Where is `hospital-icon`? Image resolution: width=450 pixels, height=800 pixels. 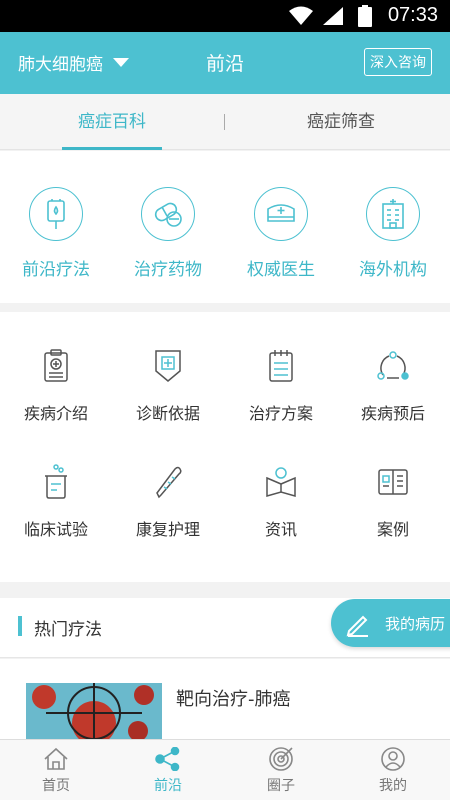 hospital-icon is located at coordinates (393, 214).